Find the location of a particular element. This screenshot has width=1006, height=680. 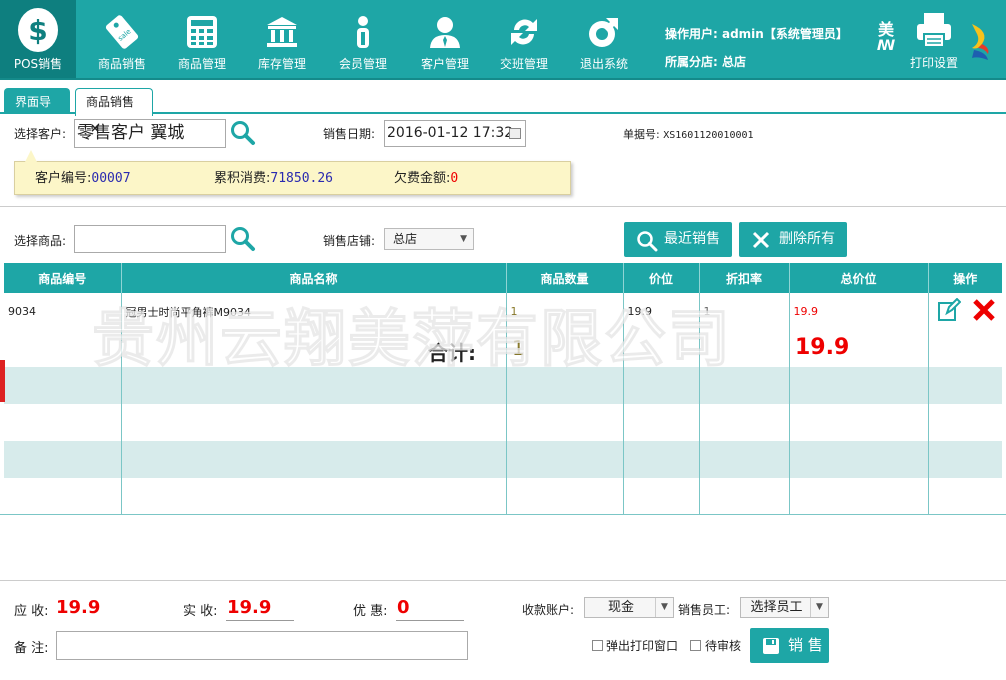

nav-member-management: 会员管理 is located at coordinates (363, 39).